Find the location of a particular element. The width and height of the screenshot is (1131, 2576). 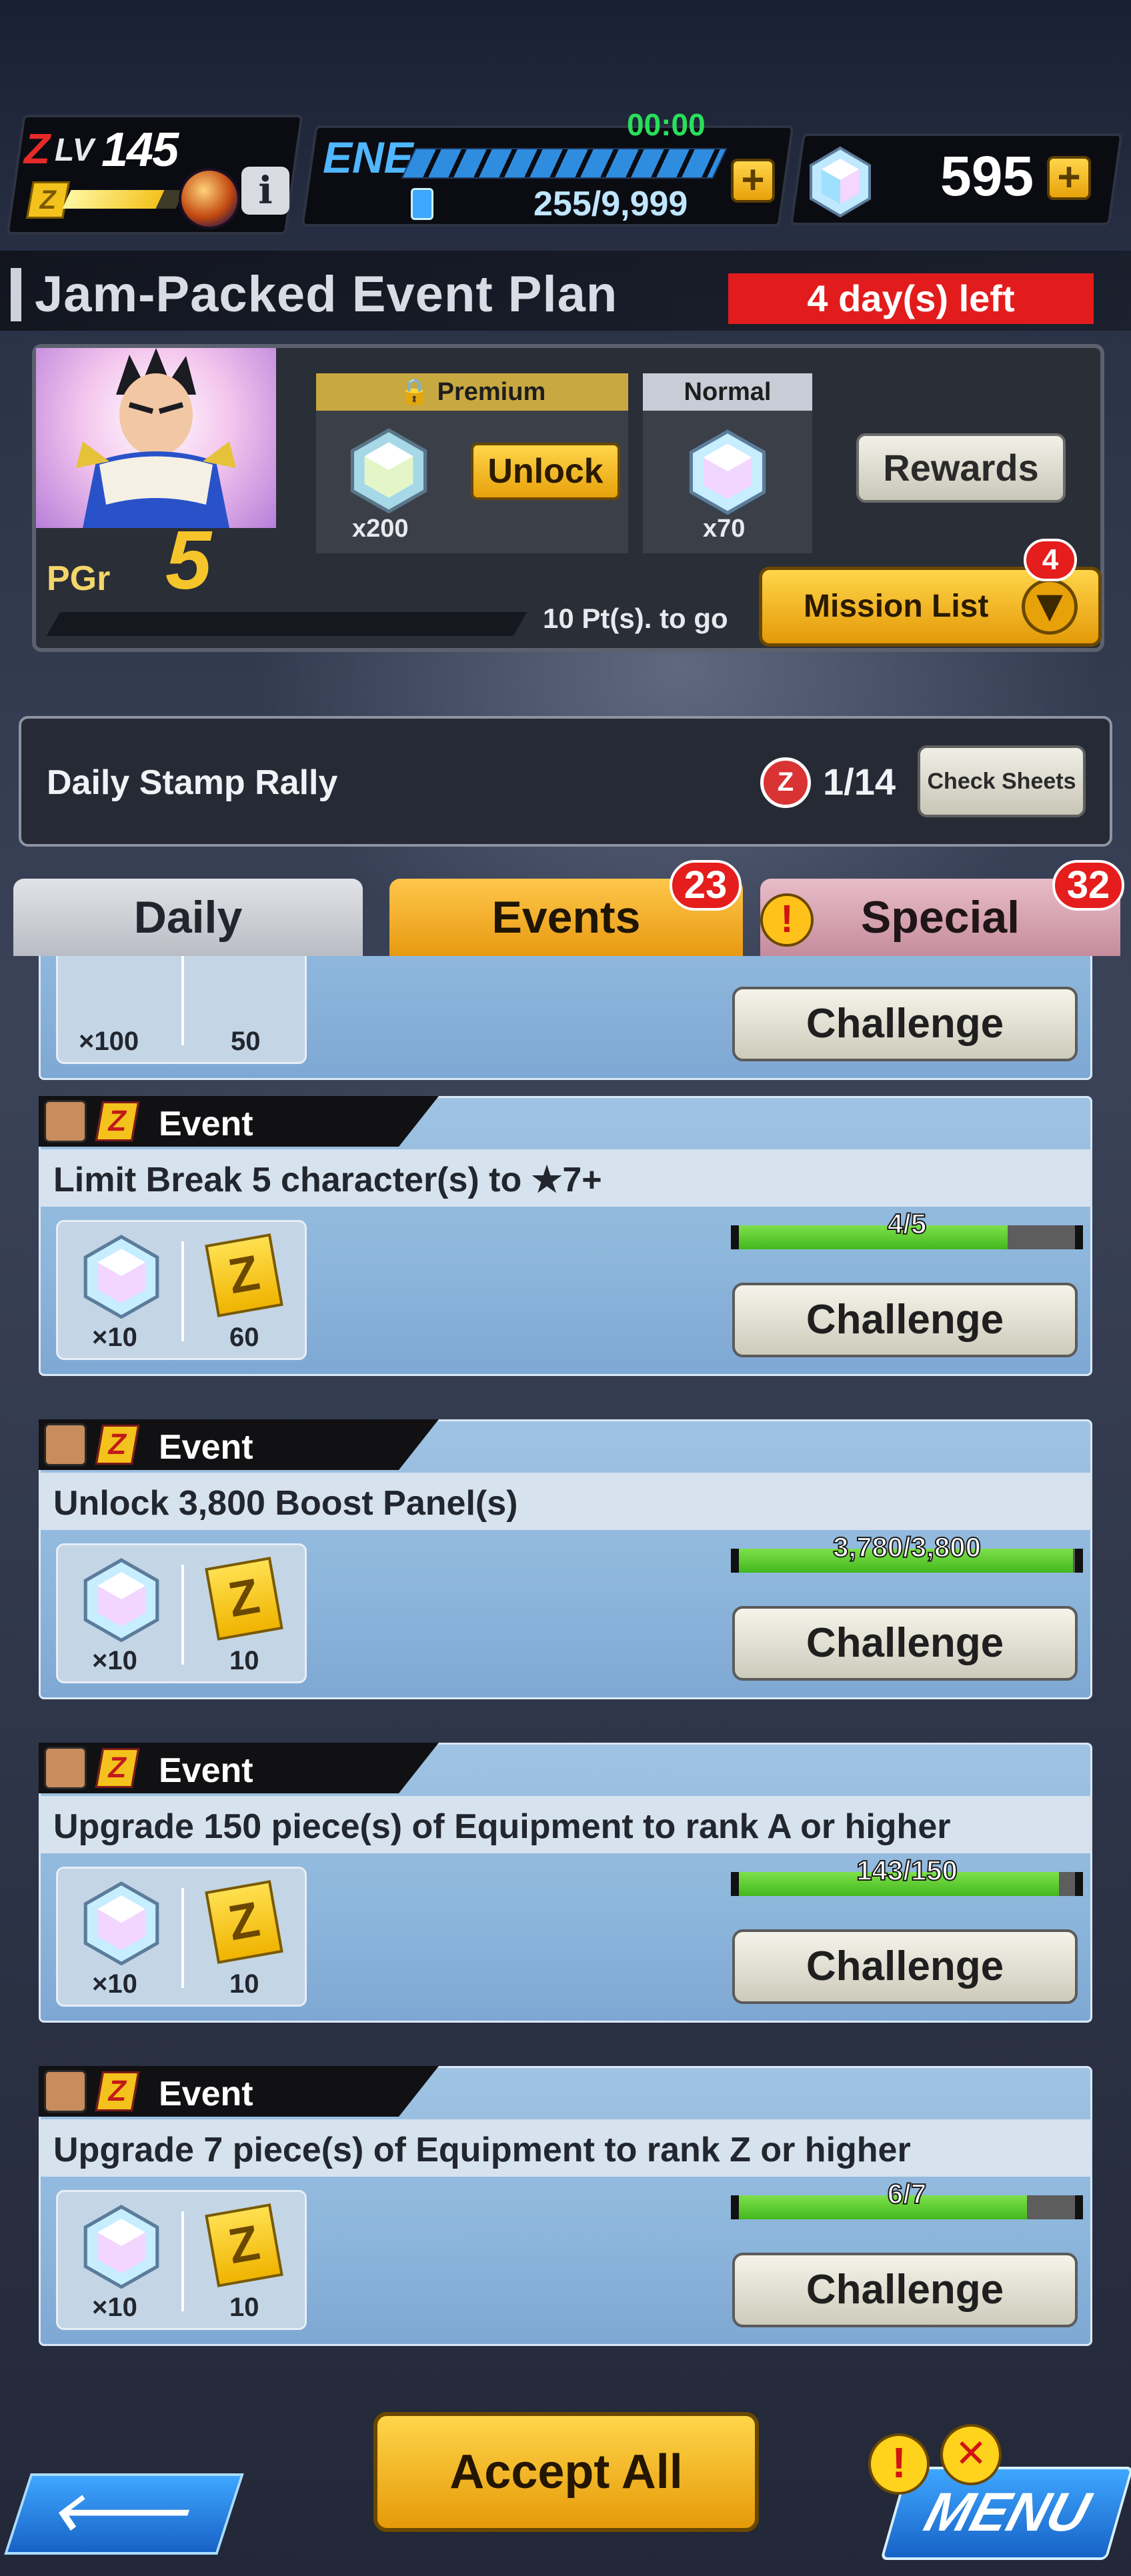

back-button: 🡐 is located at coordinates (124, 2514).